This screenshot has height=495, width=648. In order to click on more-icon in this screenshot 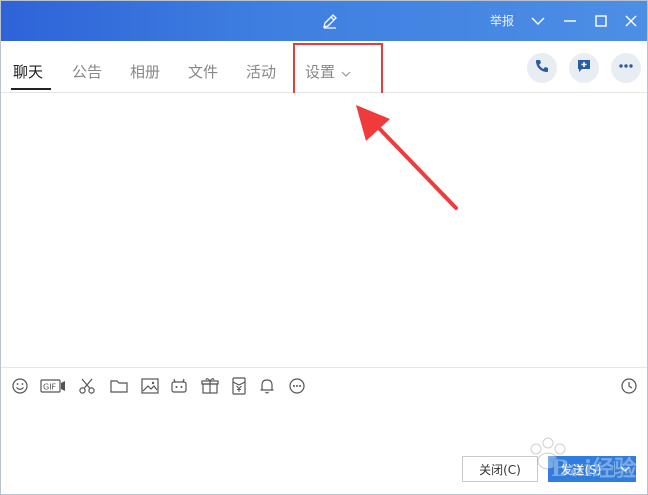, I will do `click(626, 68)`.